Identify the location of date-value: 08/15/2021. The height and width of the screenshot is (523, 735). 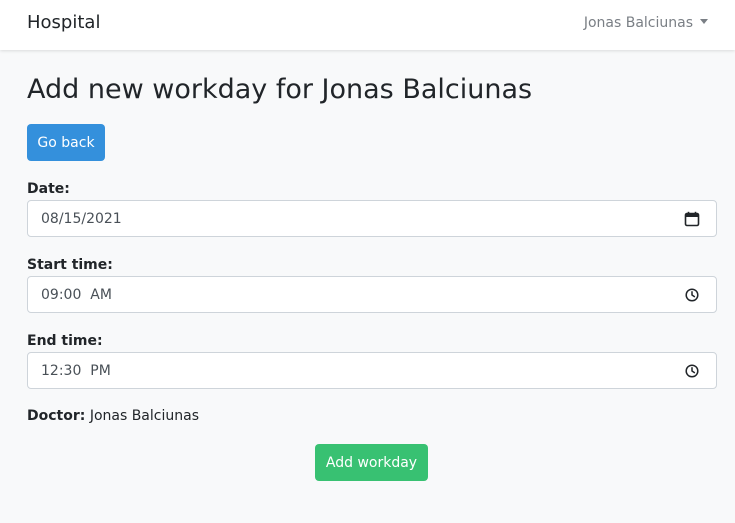
(81, 219).